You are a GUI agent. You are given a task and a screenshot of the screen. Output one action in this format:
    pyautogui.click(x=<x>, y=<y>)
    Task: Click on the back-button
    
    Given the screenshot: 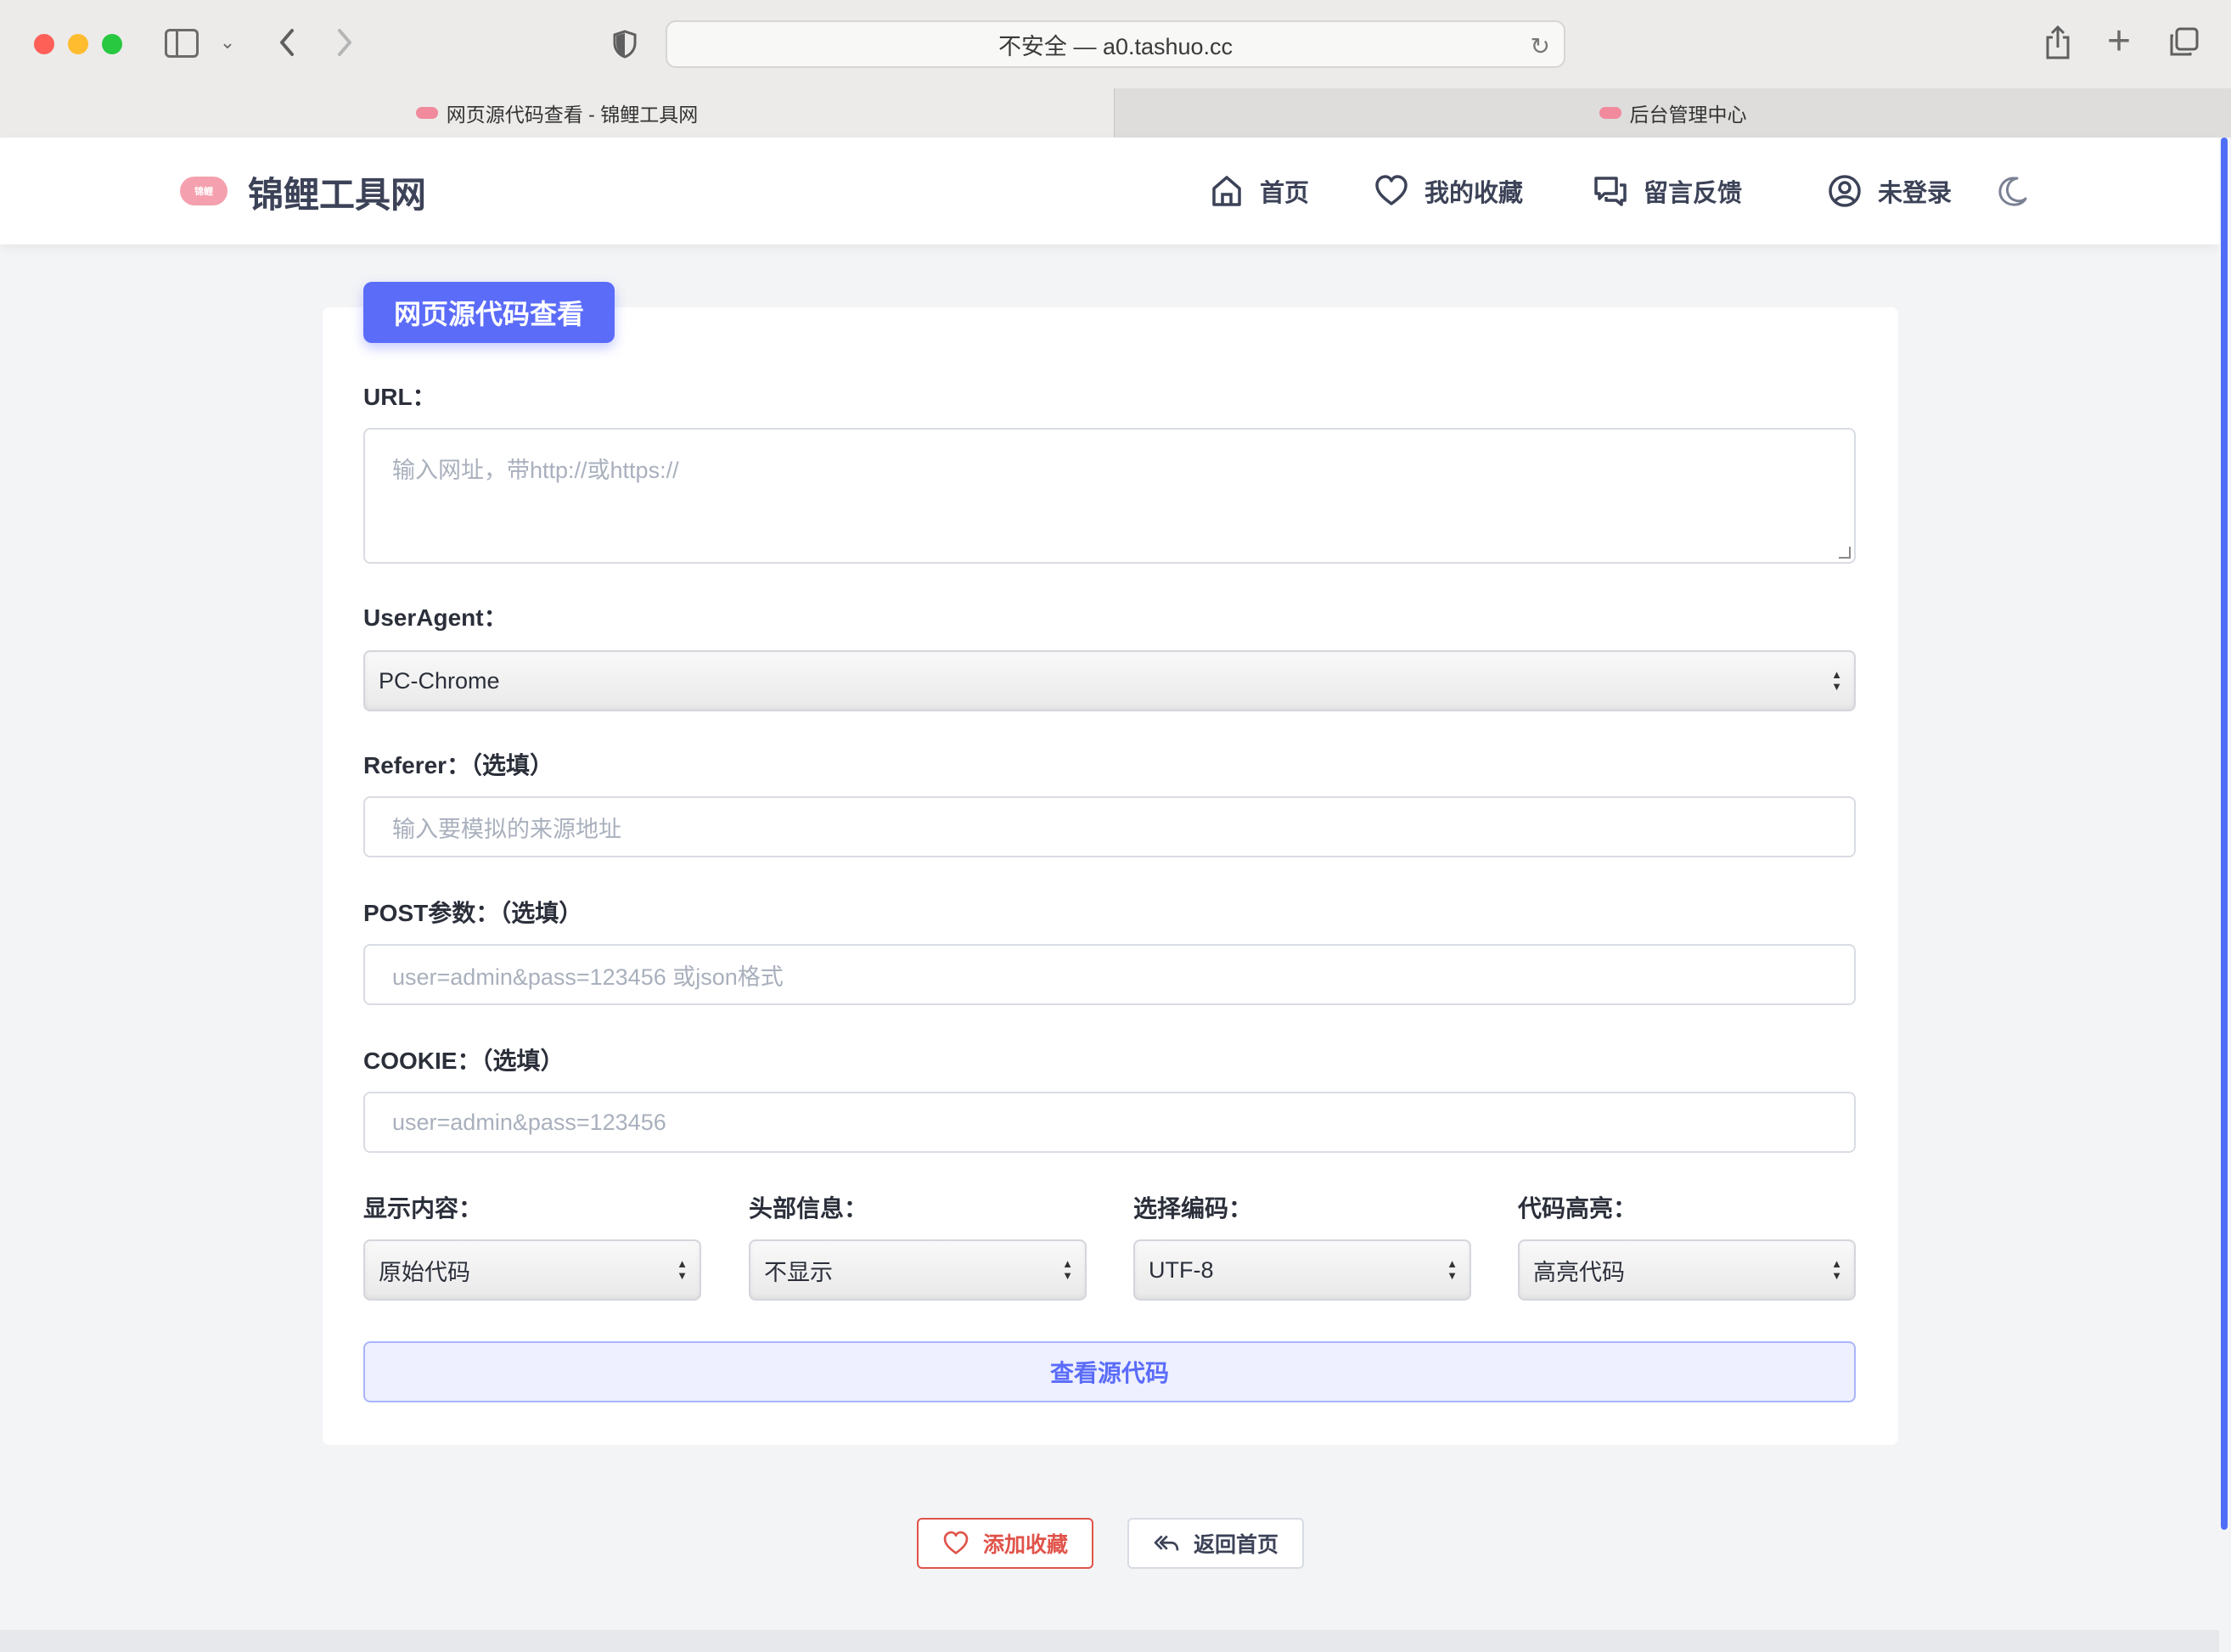 What is the action you would take?
    pyautogui.click(x=287, y=42)
    